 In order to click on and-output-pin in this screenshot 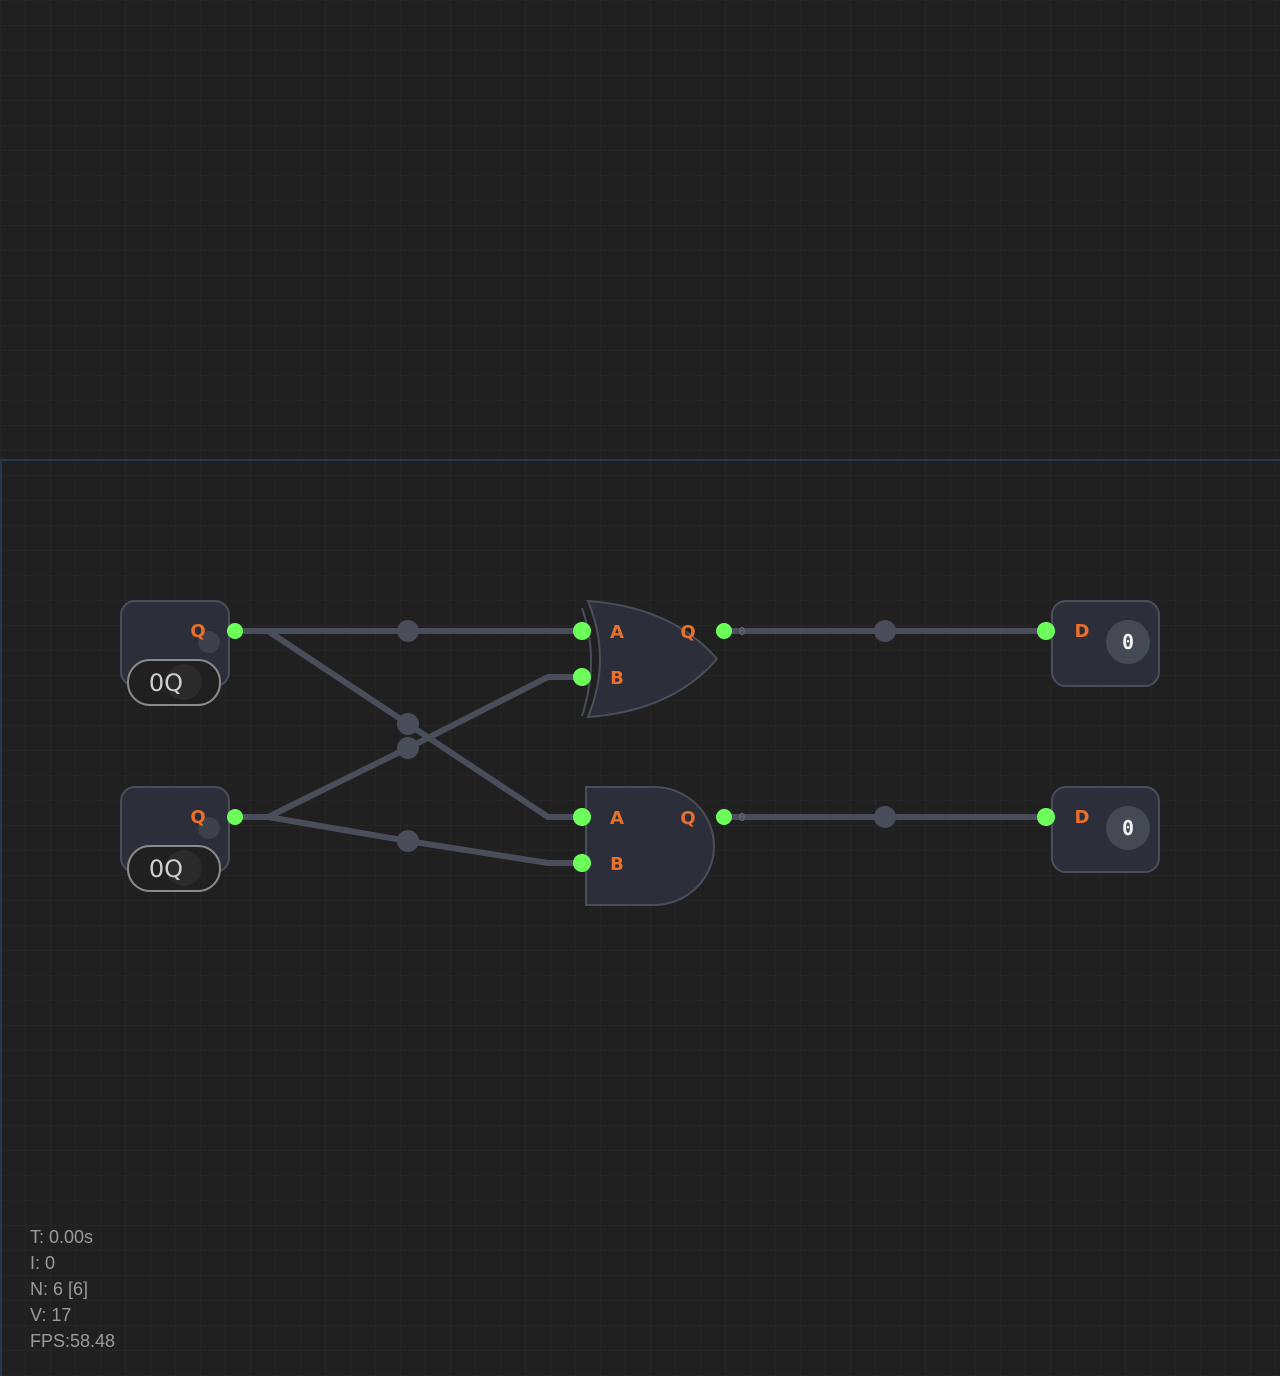, I will do `click(724, 817)`.